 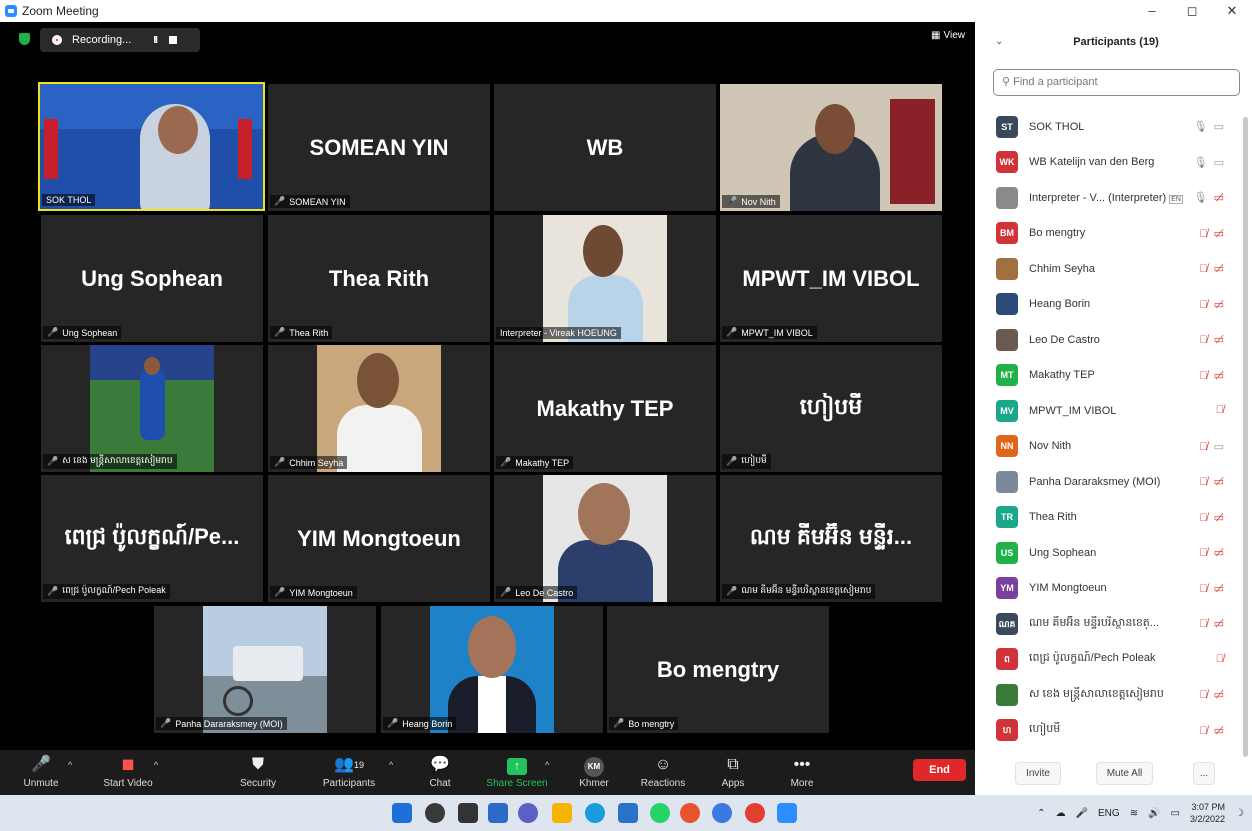 I want to click on video-tile: 🎤 Nov Nith, so click(x=831, y=147).